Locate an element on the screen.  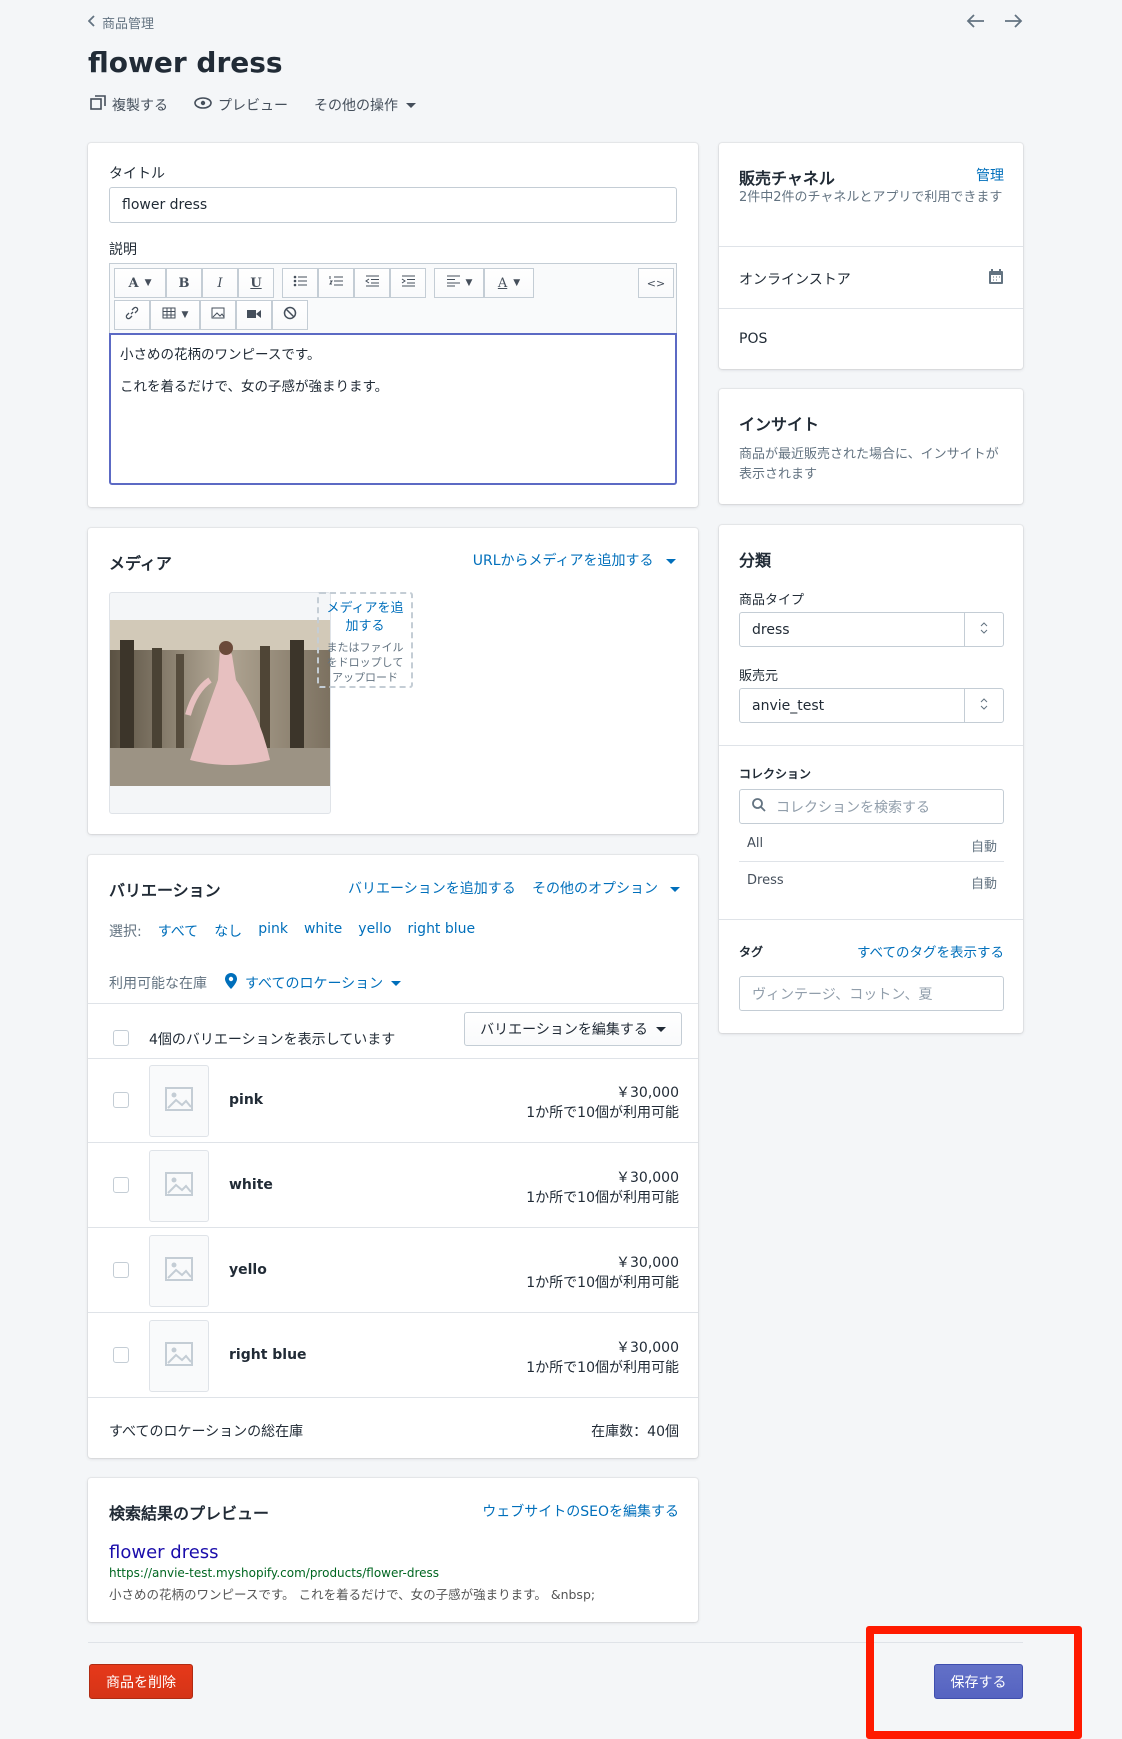
add-media-link: メディアを追加する is located at coordinates (365, 618).